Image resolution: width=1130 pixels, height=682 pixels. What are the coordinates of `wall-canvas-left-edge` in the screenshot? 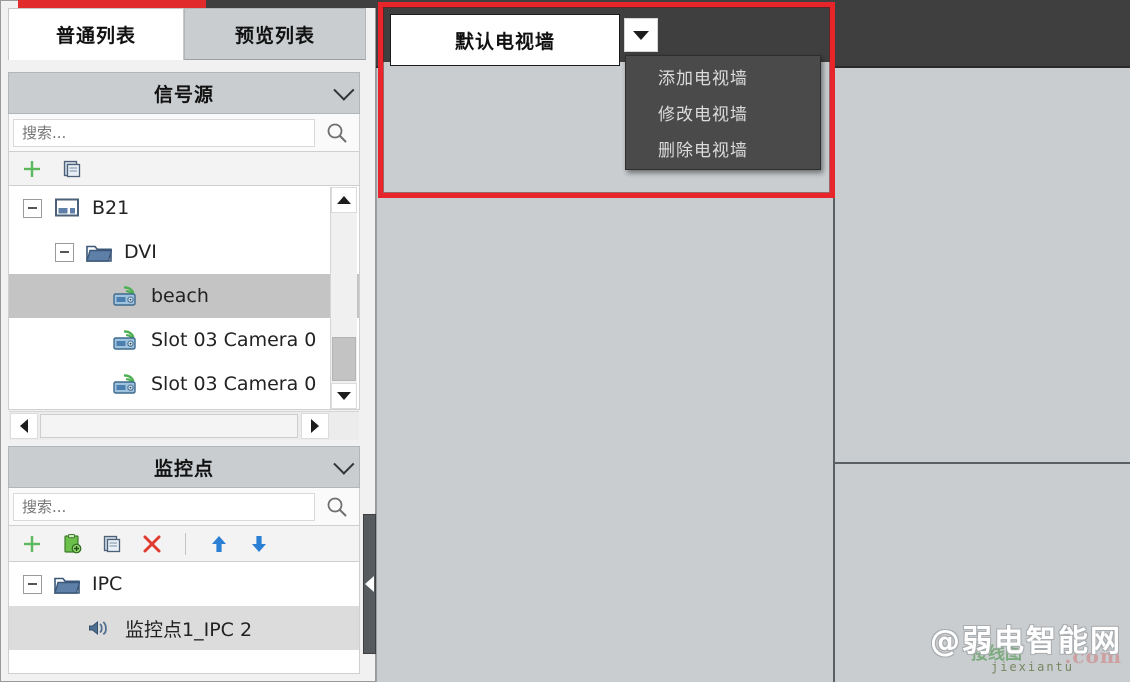 It's located at (376, 375).